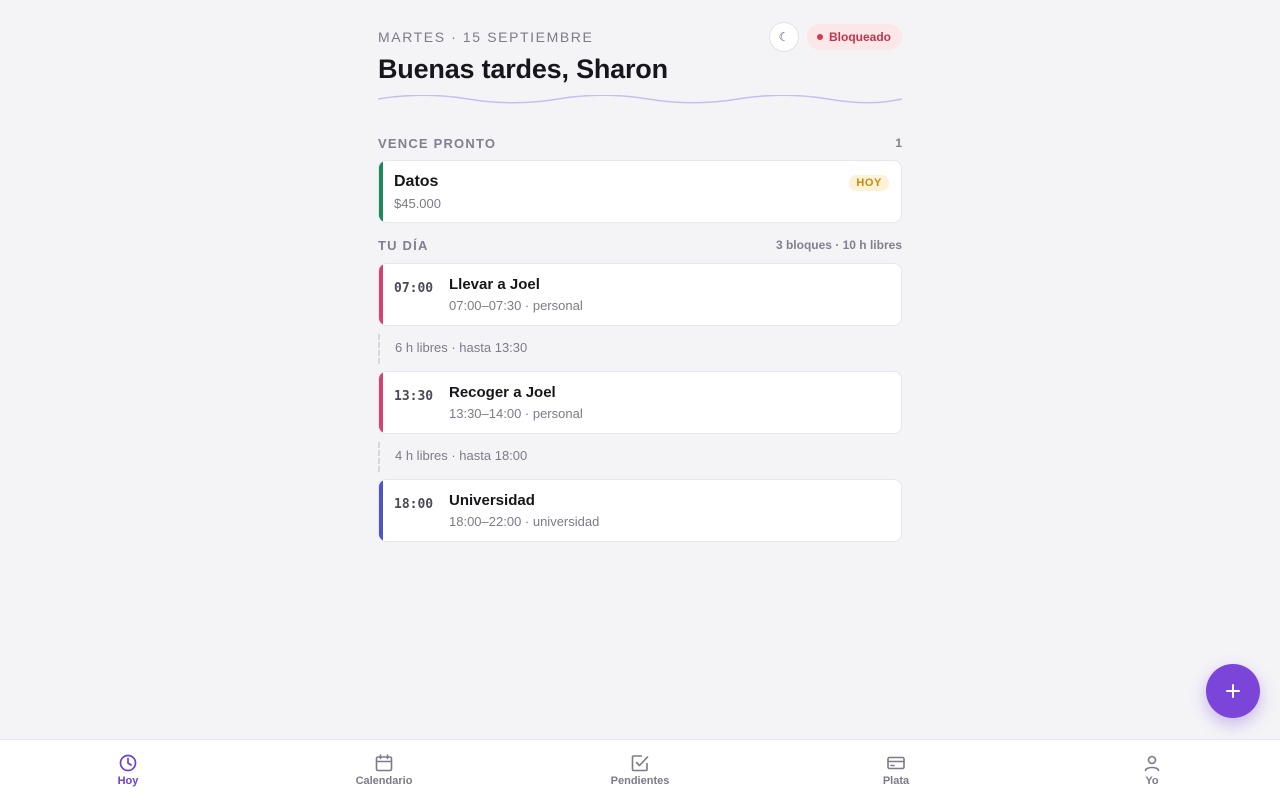 The width and height of the screenshot is (1280, 800). Describe the element at coordinates (414, 504) in the screenshot. I see `event-time: 18:00` at that location.